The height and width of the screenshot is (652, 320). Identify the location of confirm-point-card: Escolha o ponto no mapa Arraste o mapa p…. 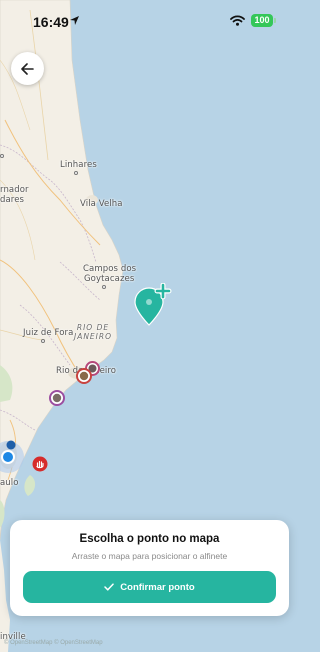
(149, 568).